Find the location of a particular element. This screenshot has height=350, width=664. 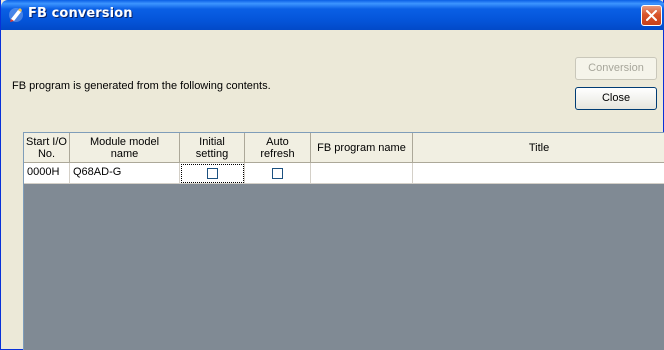

close-button: Close is located at coordinates (616, 98).